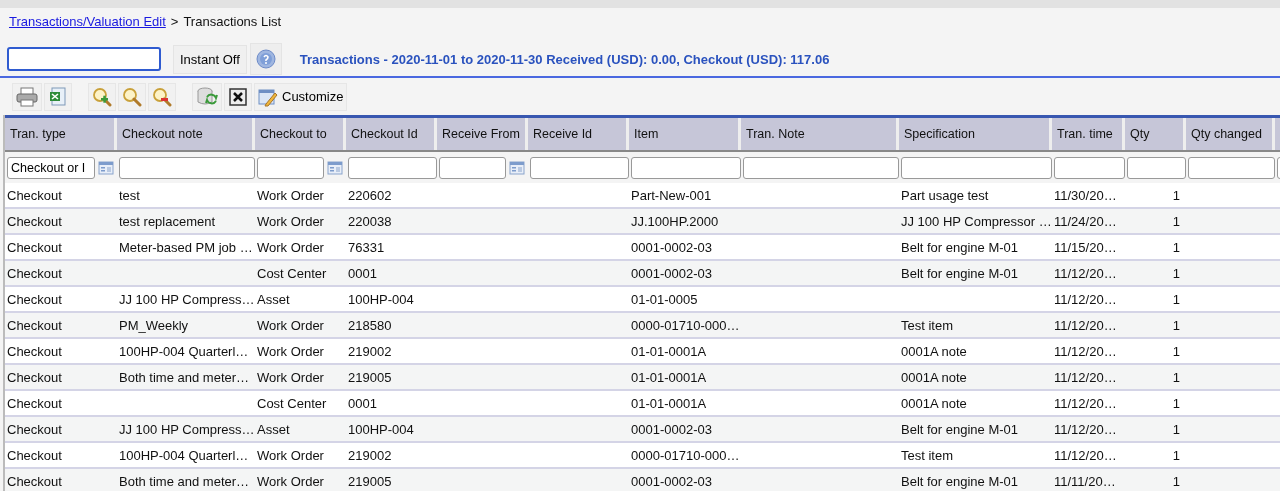 The width and height of the screenshot is (1280, 491). Describe the element at coordinates (268, 96) in the screenshot. I see `window-pencil-icon` at that location.